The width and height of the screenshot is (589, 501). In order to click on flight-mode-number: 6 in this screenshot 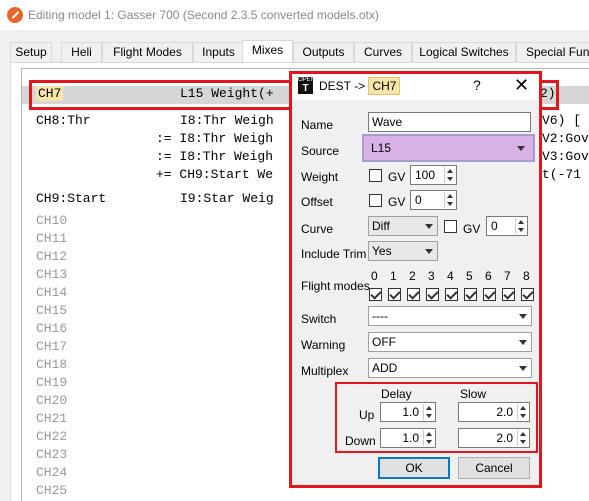, I will do `click(488, 276)`.